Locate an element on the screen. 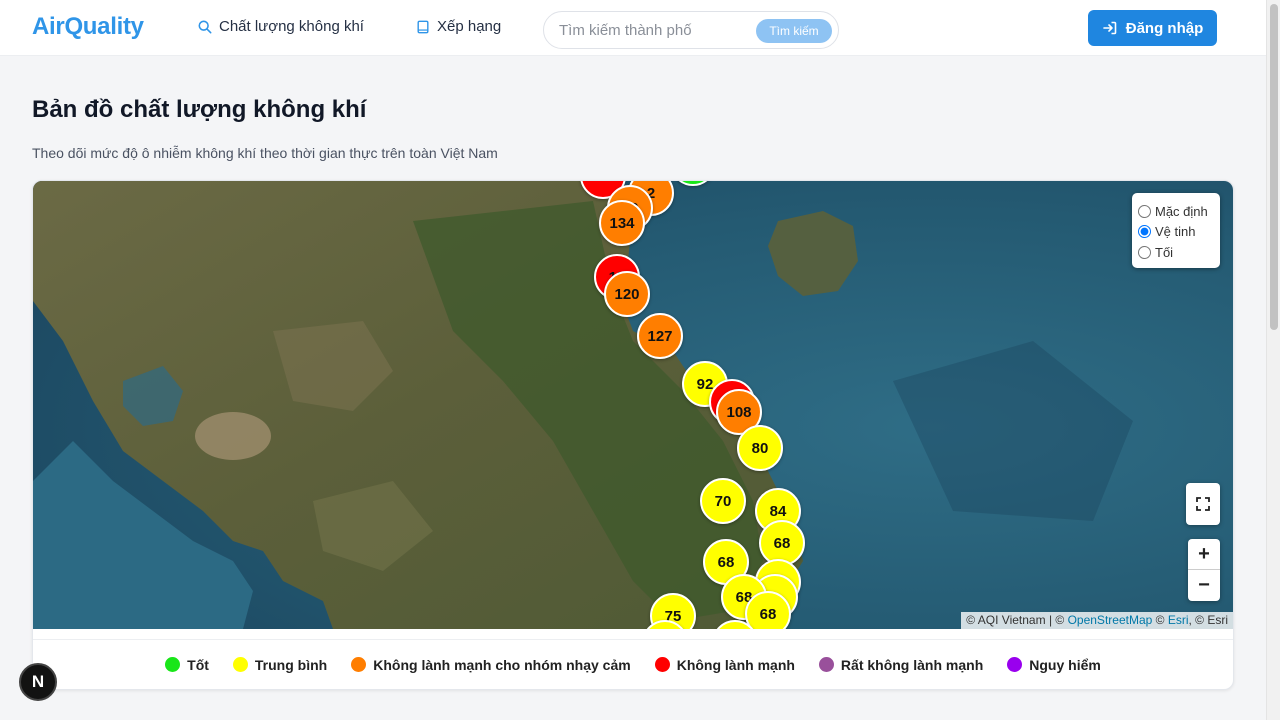 The height and width of the screenshot is (720, 1280). layer-radio-default is located at coordinates (1144, 211).